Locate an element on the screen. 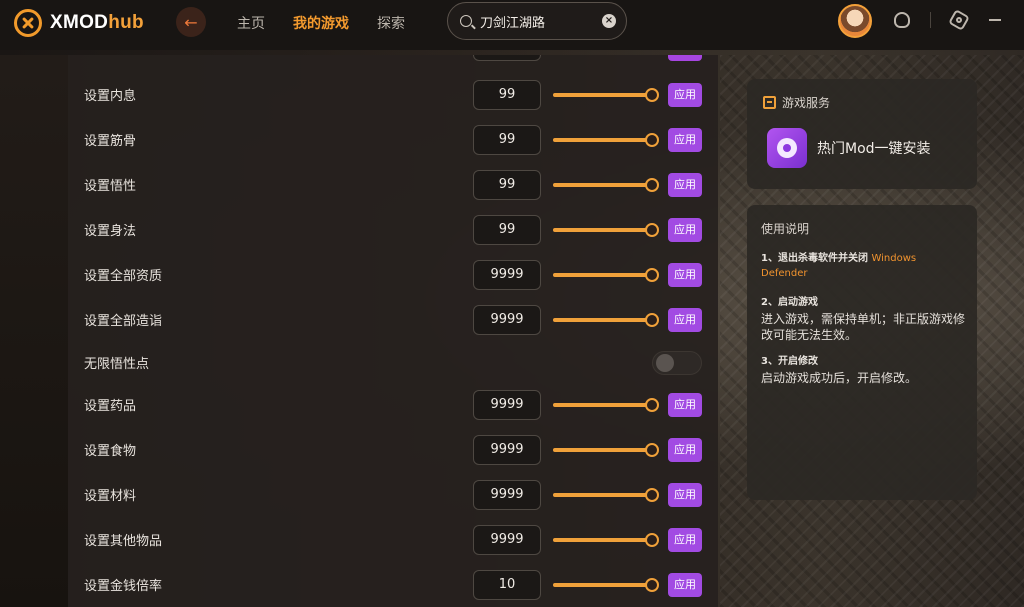 Image resolution: width=1024 pixels, height=607 pixels. hot-mod-install: 热门Mod一键安装 is located at coordinates (849, 148).